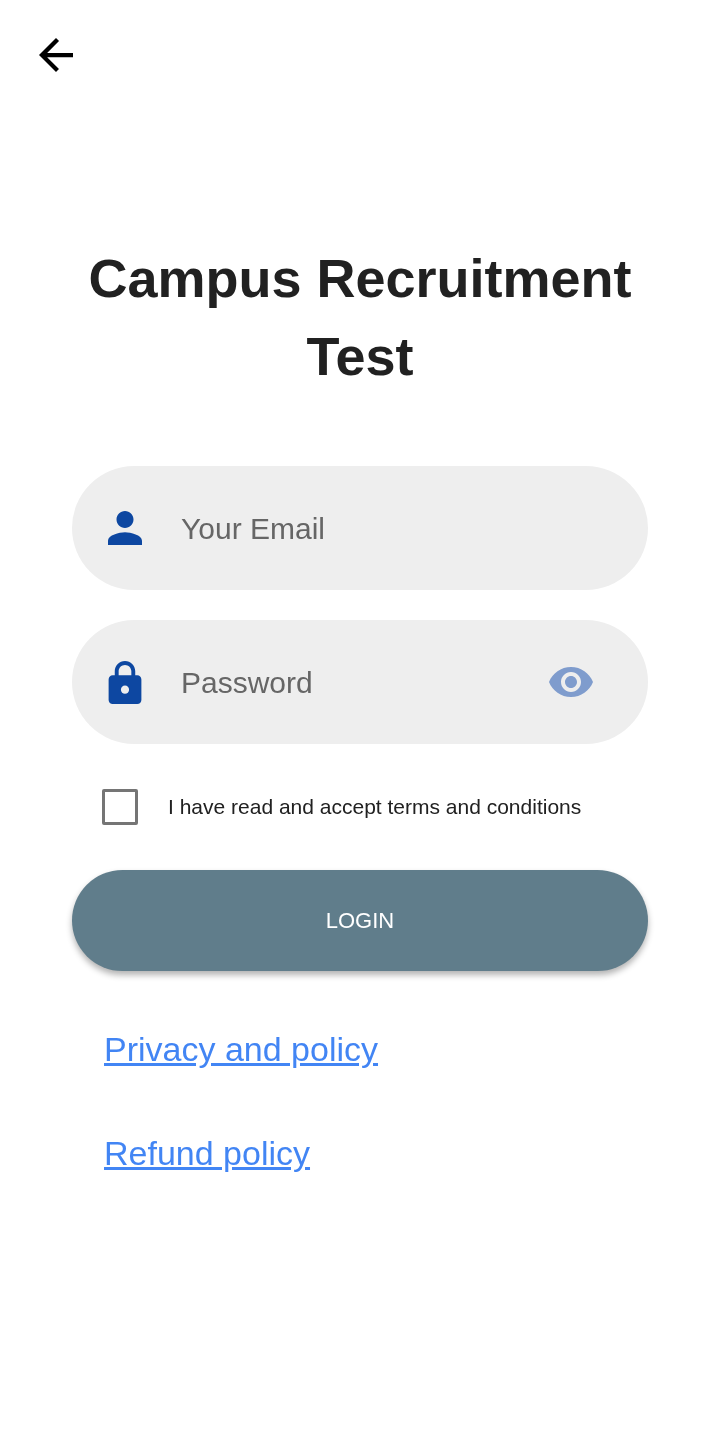  I want to click on eye-icon, so click(571, 682).